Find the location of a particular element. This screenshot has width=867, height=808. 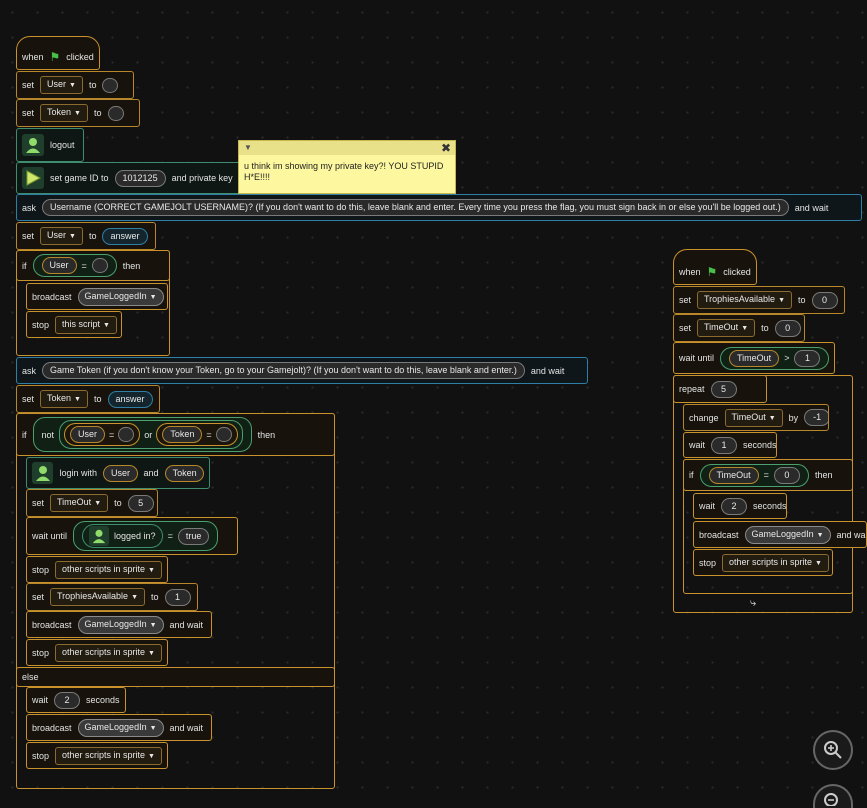

broadcast-block: broadcast GameLoggedIn ▼ is located at coordinates (97, 296).